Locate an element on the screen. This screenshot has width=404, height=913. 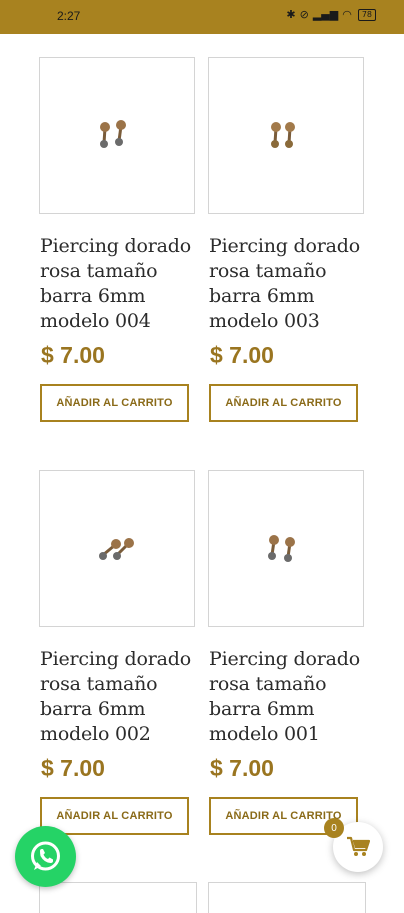
cart-count-badge: 0 is located at coordinates (334, 828).